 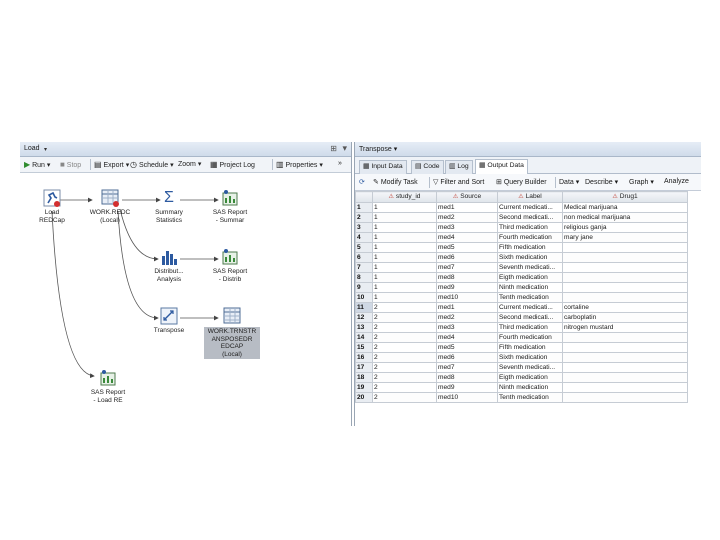 What do you see at coordinates (169, 321) in the screenshot?
I see `transpose-node: Transpose` at bounding box center [169, 321].